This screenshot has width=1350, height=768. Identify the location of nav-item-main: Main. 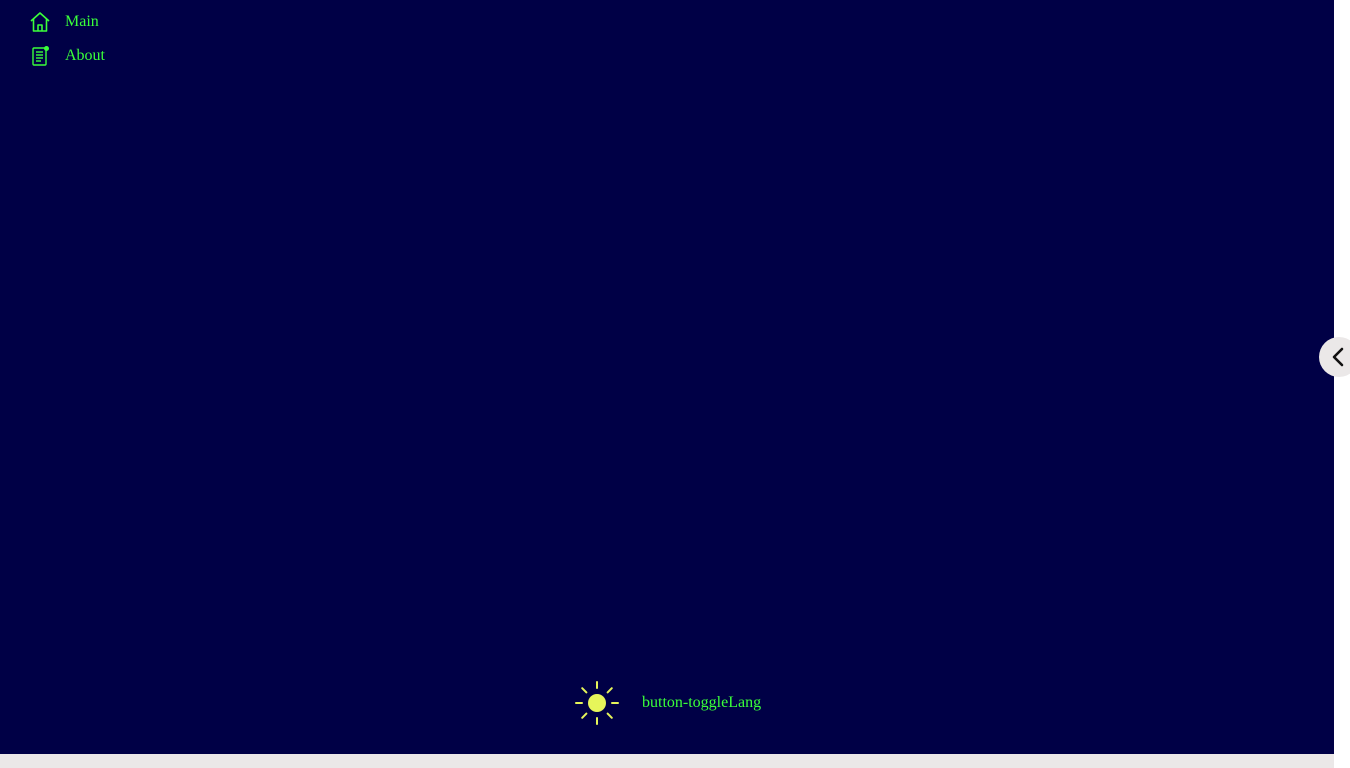
(66, 22).